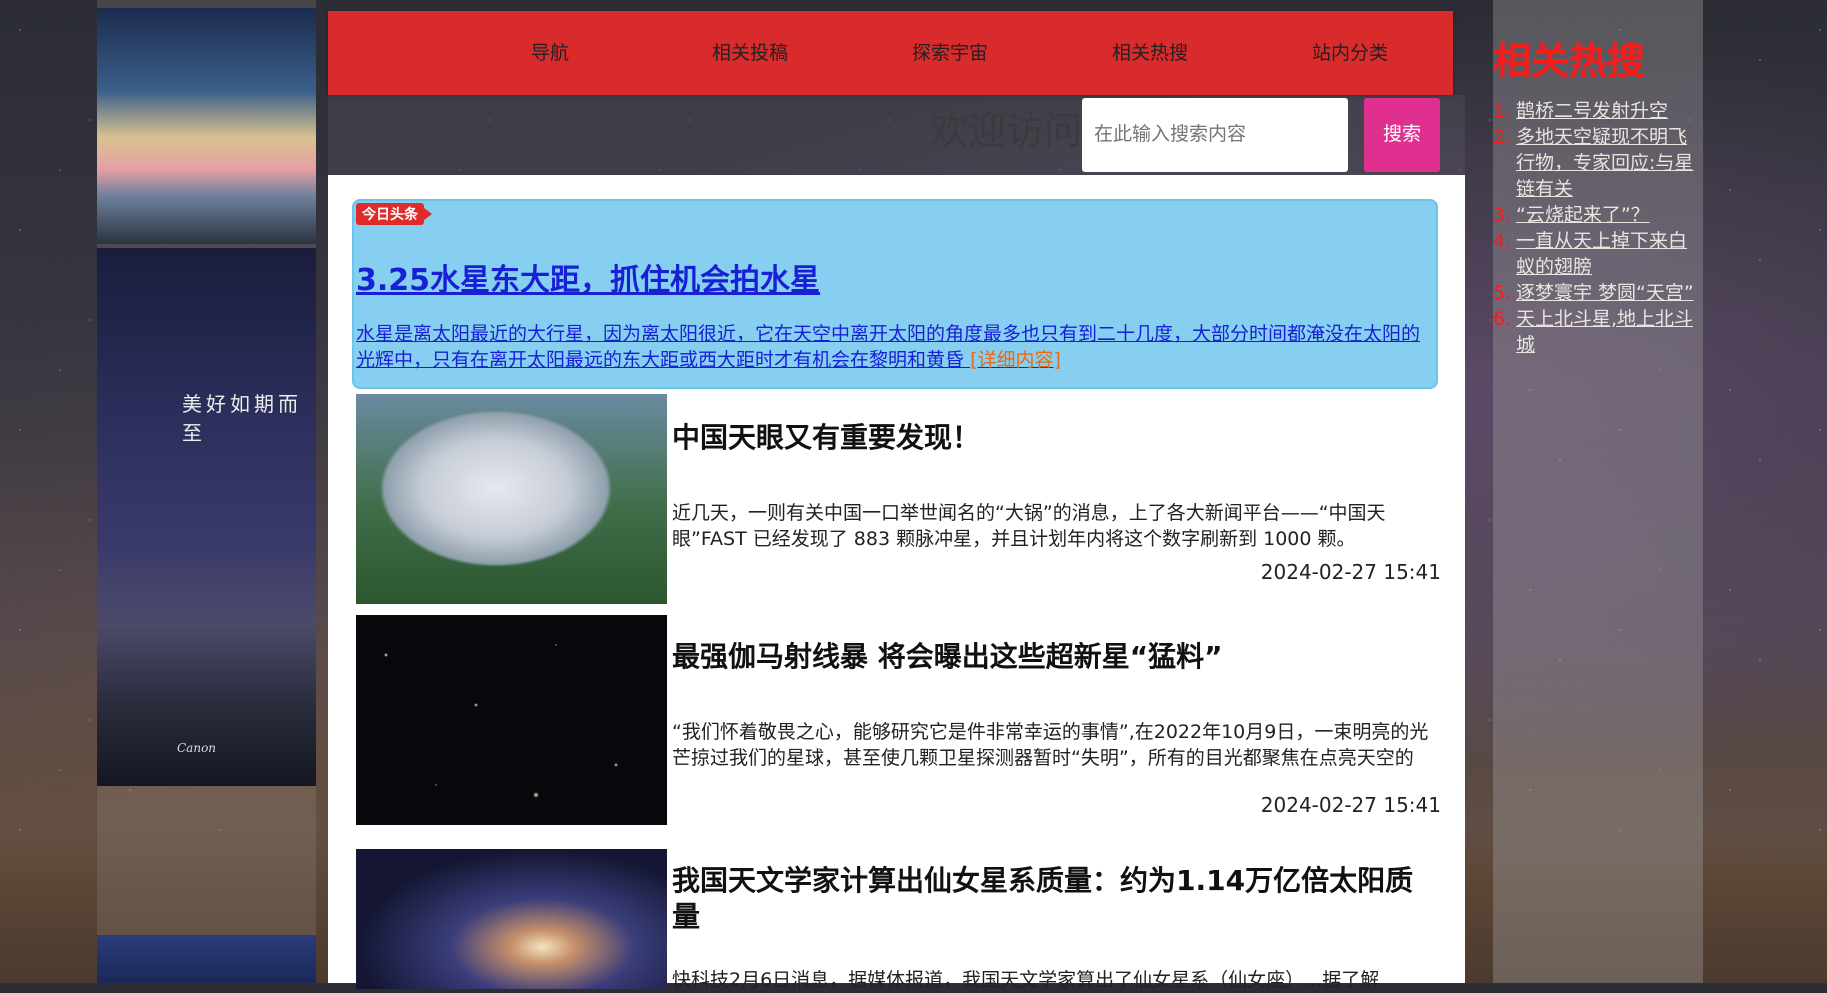  I want to click on poster-brand: Canon, so click(197, 748).